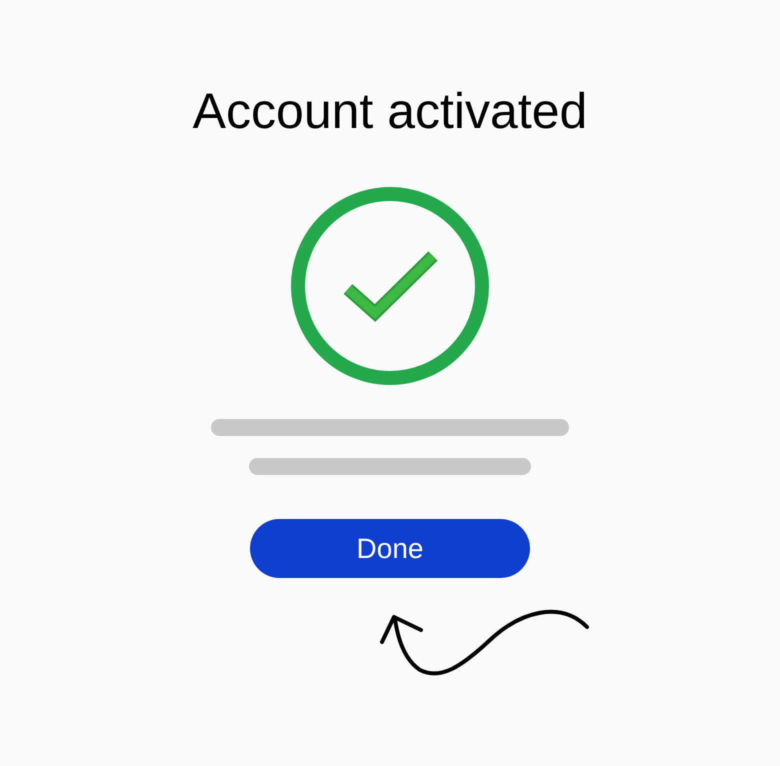 This screenshot has width=780, height=766. Describe the element at coordinates (390, 286) in the screenshot. I see `success-icon` at that location.